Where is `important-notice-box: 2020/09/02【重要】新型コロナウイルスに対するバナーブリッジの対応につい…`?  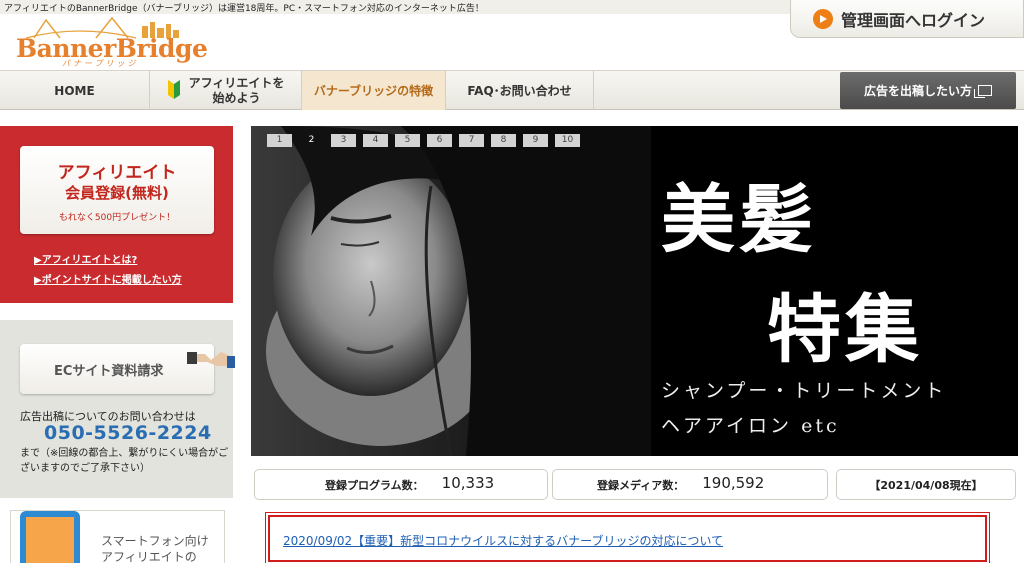
important-notice-box: 2020/09/02【重要】新型コロナウイルスに対するバナーブリッジの対応につい… is located at coordinates (627, 537).